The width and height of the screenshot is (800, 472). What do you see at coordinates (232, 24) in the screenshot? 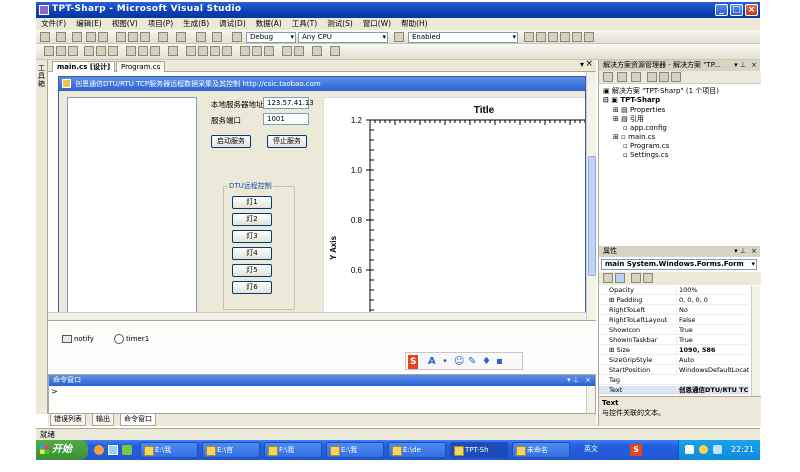
I see `menu-debug: 调试(D)` at bounding box center [232, 24].